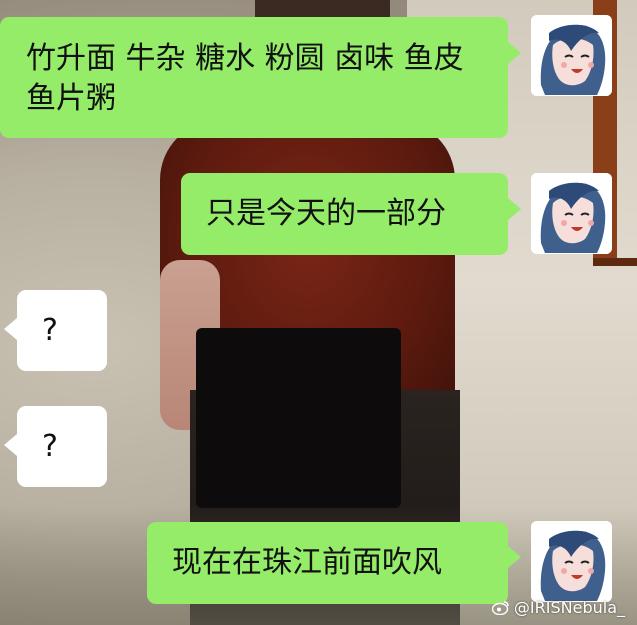 This screenshot has width=637, height=625. What do you see at coordinates (245, 78) in the screenshot?
I see `message-text: 竹升面 牛杂 糖水 粉圆 卤味 鱼皮 鱼片粥` at bounding box center [245, 78].